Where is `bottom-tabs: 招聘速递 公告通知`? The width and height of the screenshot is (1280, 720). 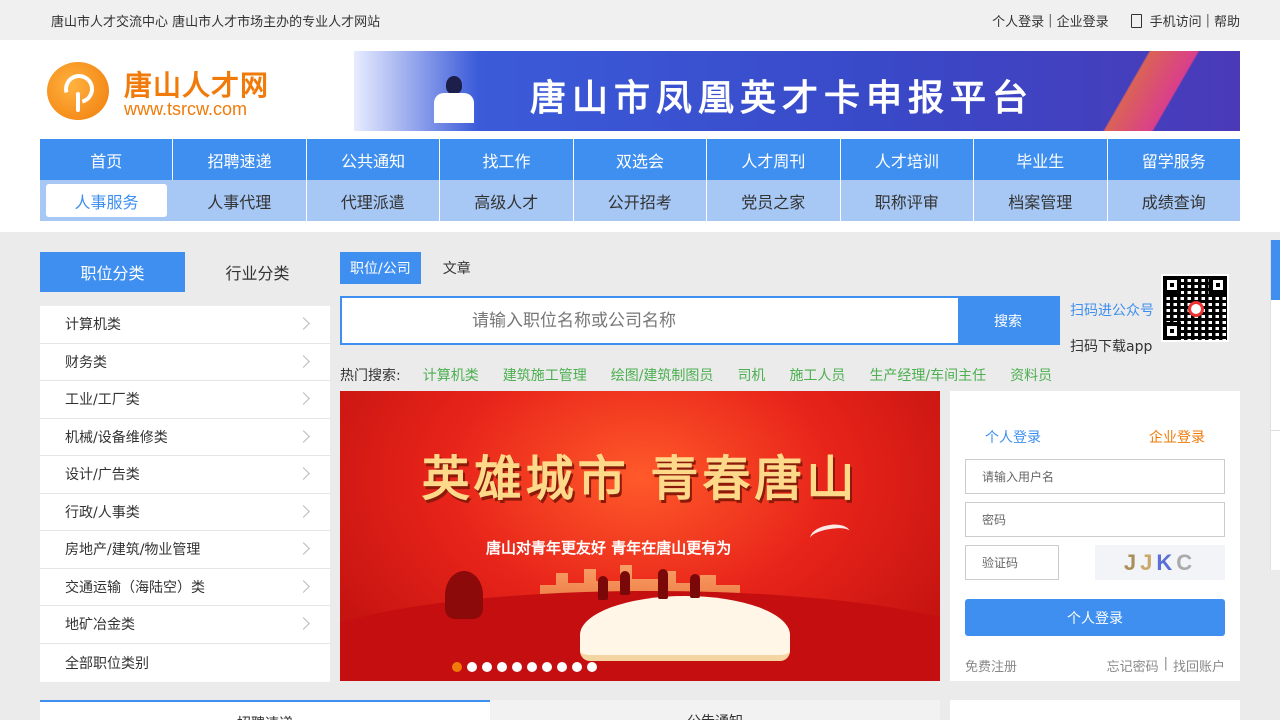 bottom-tabs: 招聘速递 公告通知 is located at coordinates (490, 710).